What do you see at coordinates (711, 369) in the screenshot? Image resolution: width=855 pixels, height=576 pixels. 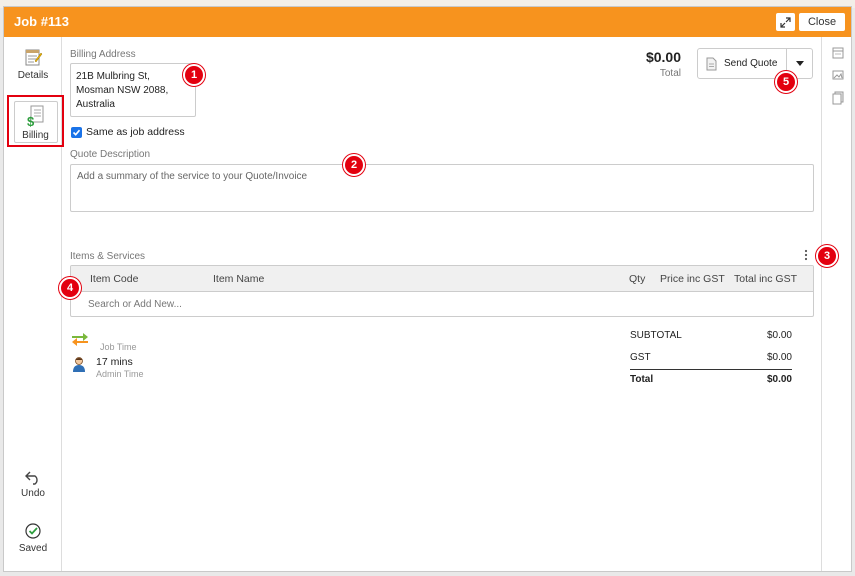 I see `totals-divider` at bounding box center [711, 369].